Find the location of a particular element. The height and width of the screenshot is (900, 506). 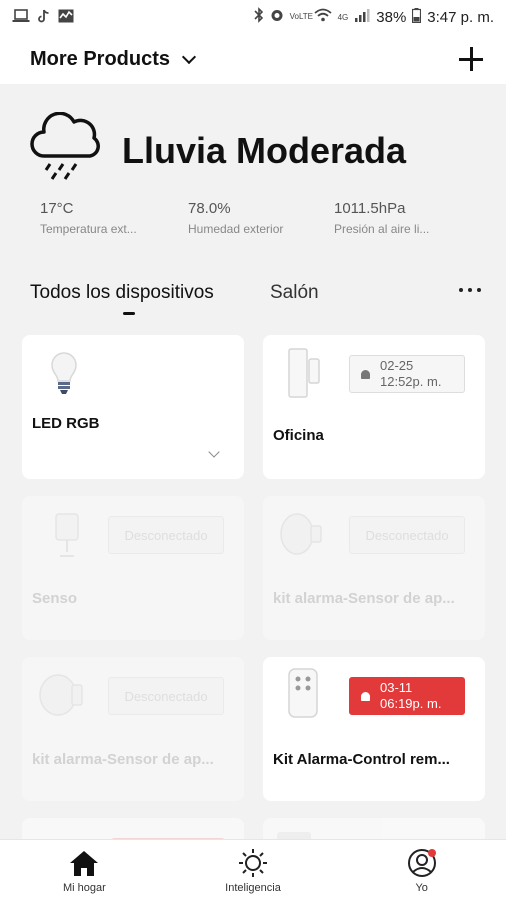

tab-label: Todos los dispositivos is located at coordinates (122, 292).